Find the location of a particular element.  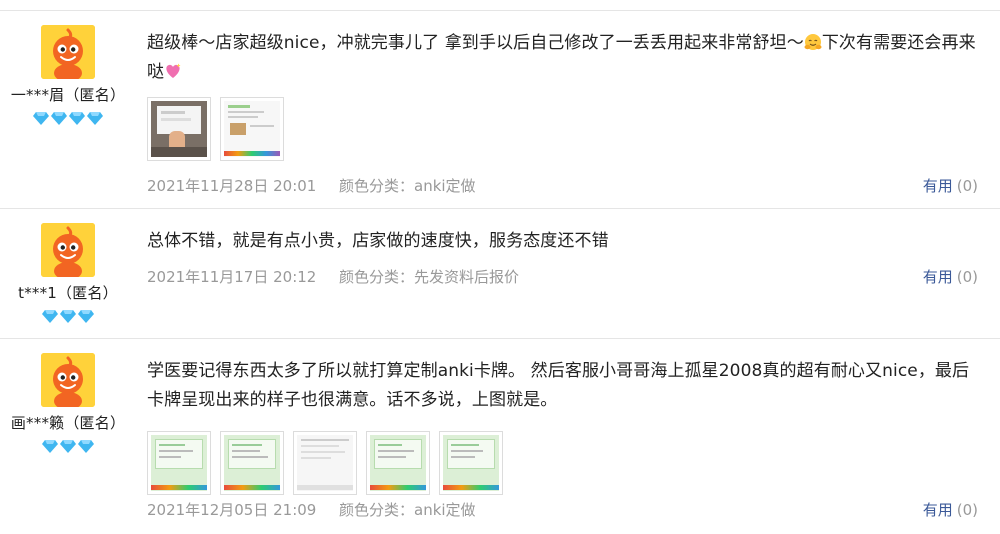

reviewer-nickname: 画***籁（匿名） is located at coordinates (68, 423).